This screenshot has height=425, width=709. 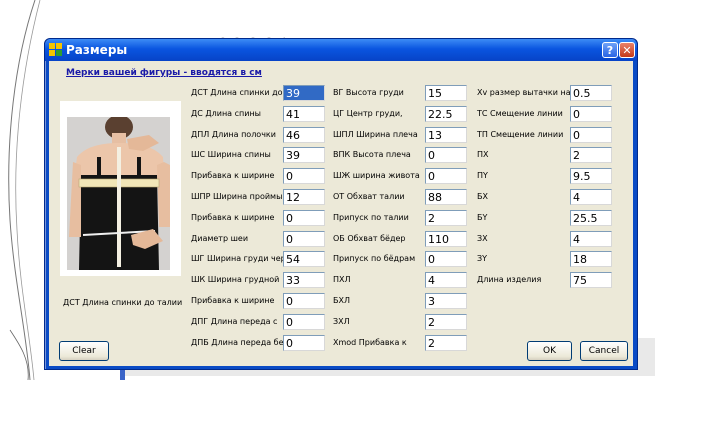 What do you see at coordinates (243, 258) in the screenshot?
I see `measurement-label: ШГ Ширина груди через` at bounding box center [243, 258].